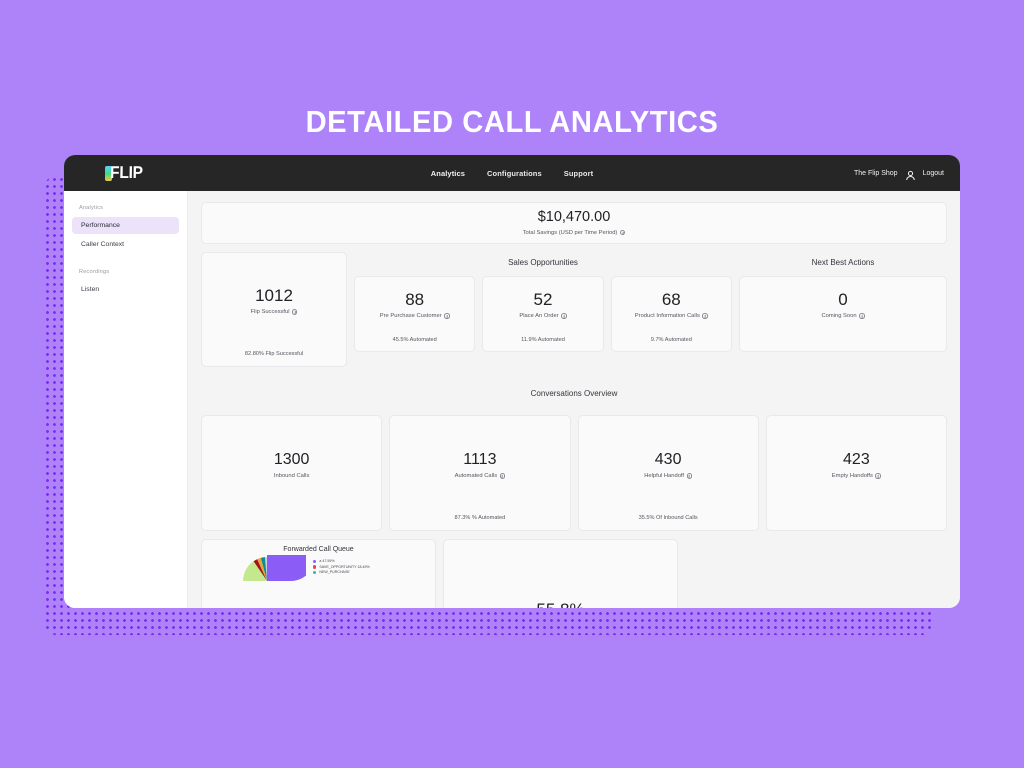  I want to click on next-best-actions-title: Next Best Actions, so click(843, 262).